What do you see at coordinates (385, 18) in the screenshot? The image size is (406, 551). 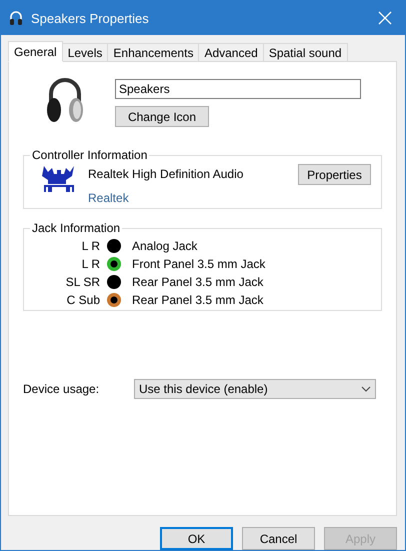 I see `close-icon` at bounding box center [385, 18].